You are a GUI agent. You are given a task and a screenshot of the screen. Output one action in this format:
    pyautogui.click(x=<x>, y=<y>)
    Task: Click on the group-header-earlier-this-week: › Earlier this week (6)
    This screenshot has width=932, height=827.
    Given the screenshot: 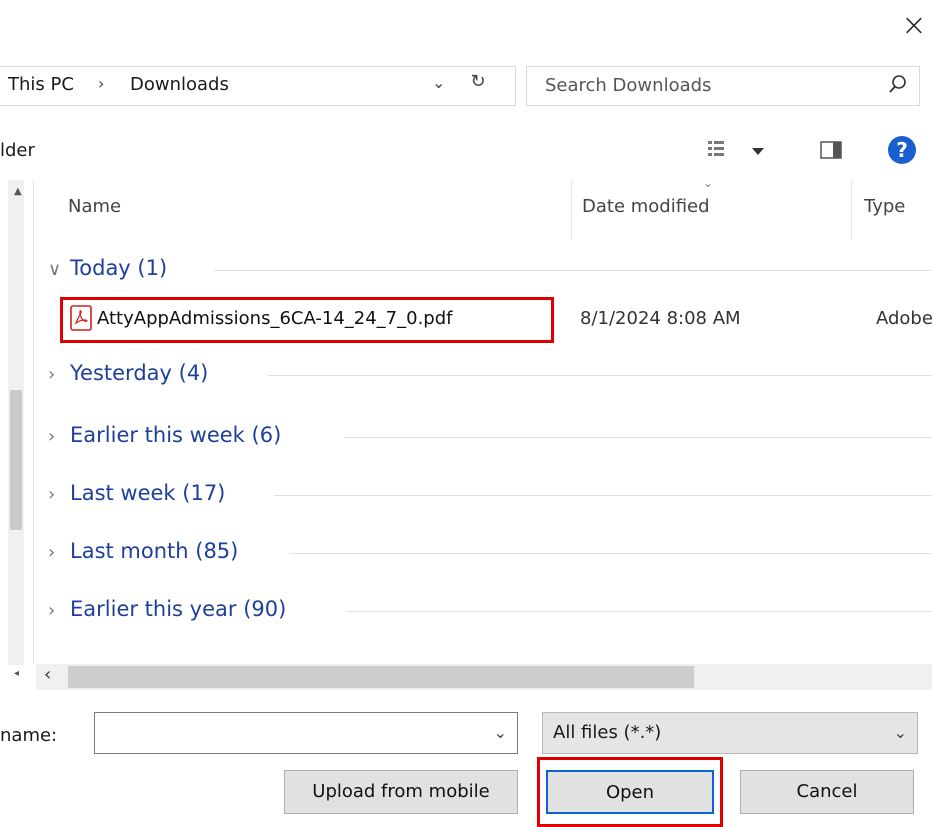 What is the action you would take?
    pyautogui.click(x=164, y=435)
    